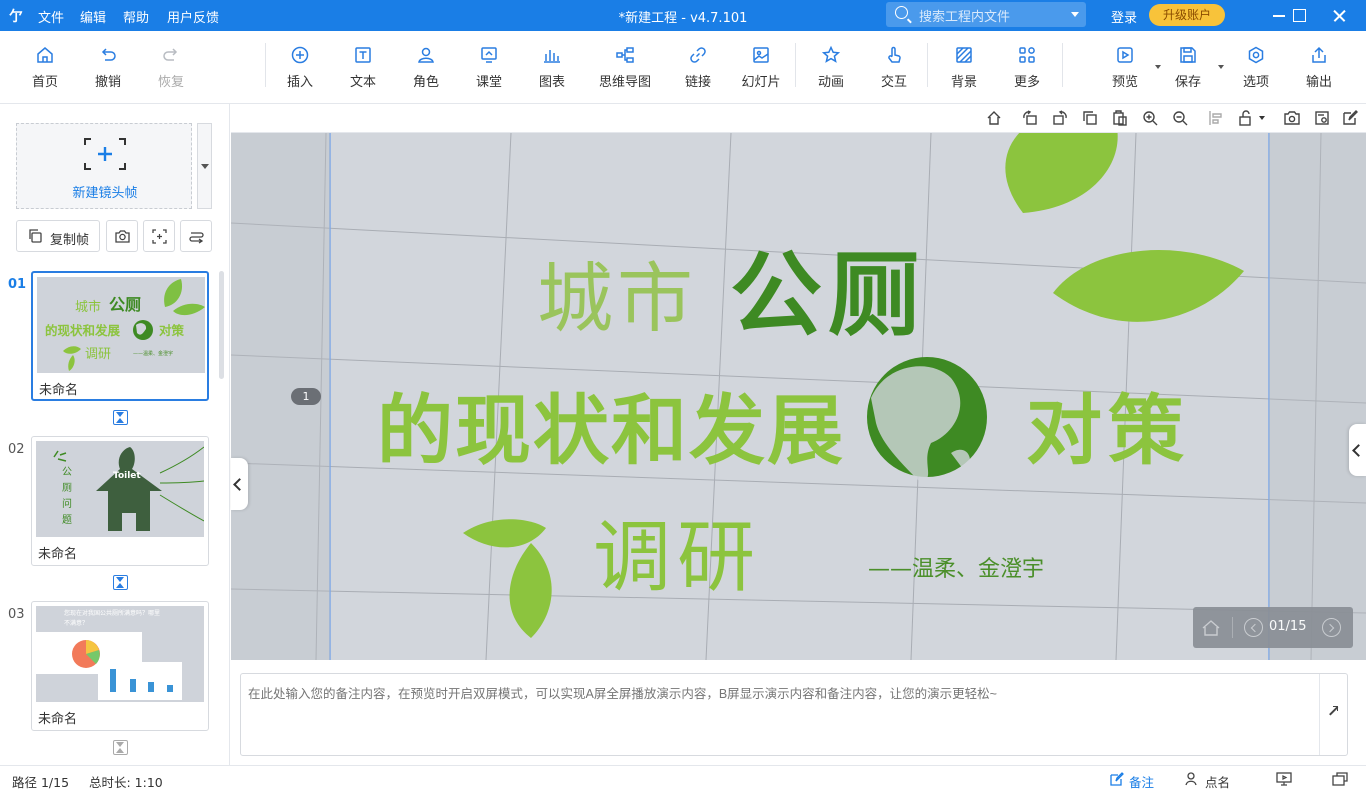  I want to click on screenshot-button, so click(1292, 118).